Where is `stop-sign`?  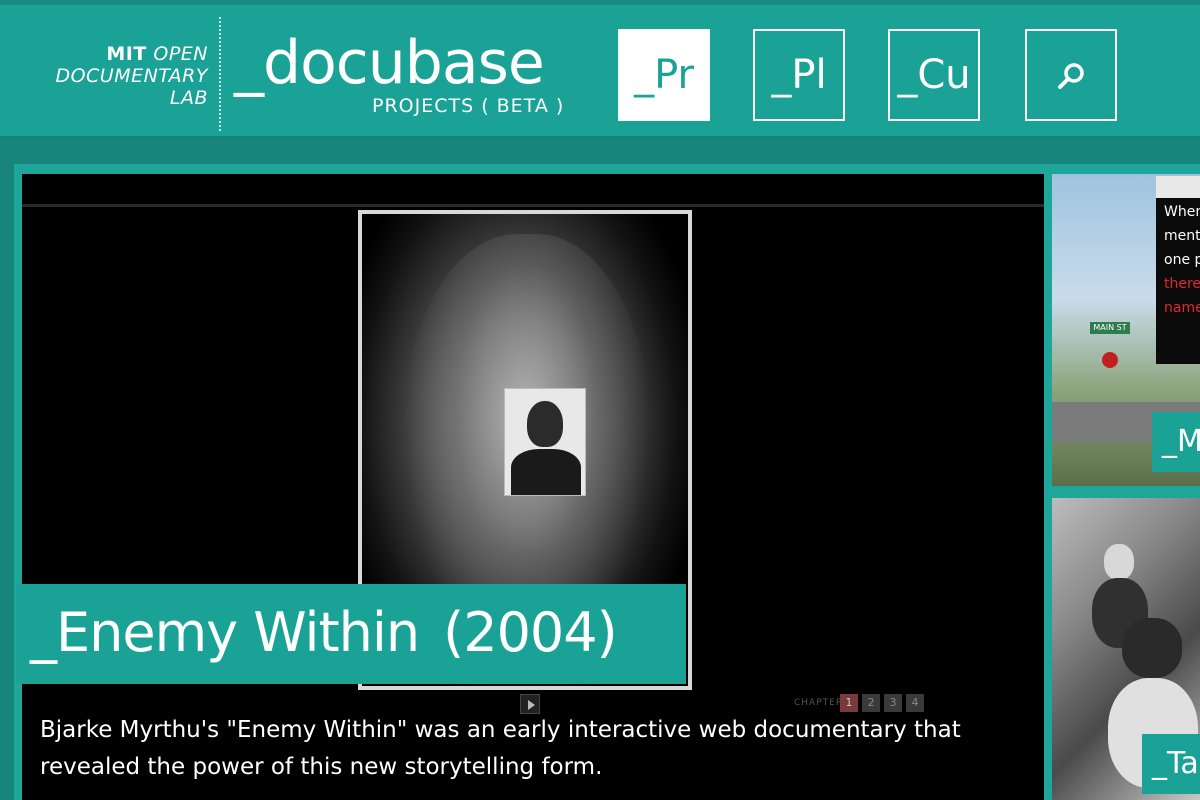
stop-sign is located at coordinates (1110, 360).